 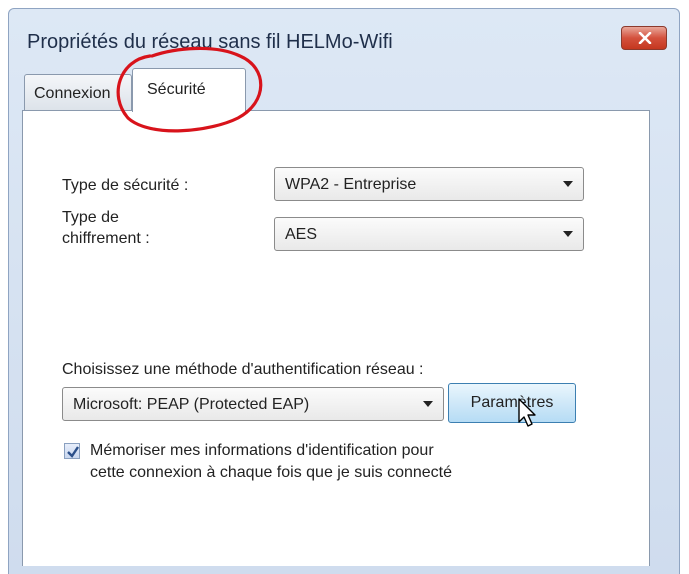 What do you see at coordinates (210, 42) in the screenshot?
I see `window-title: Propriétés du réseau sans fil HELMo-Wifi` at bounding box center [210, 42].